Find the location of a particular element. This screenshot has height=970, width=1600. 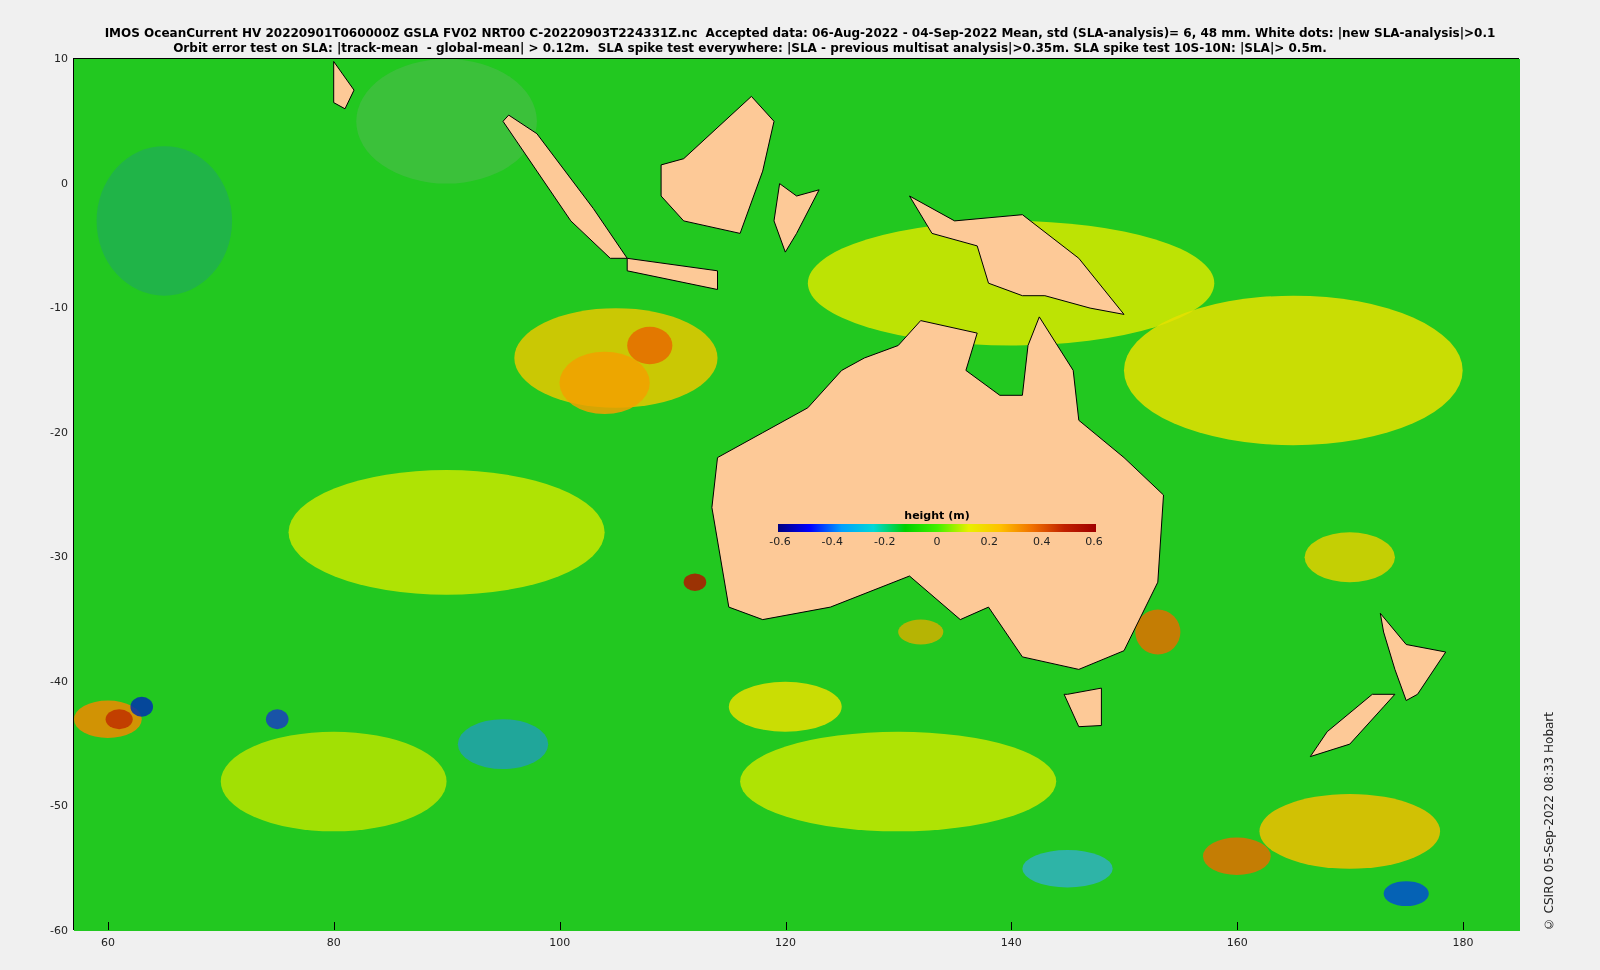

plot-title: IMOS OceanCurrent HV 20220901T060000Z GSLA FV02 NRT00 C-20220903T224331Z.nc Accepted data: 06-Aug-2022 - 04-Sep-2022 Mean, std (SLA-analysis)= 6, 48 mm. White dots: |new SLA-analysis|>0.1 is located at coordinates (800, 33).